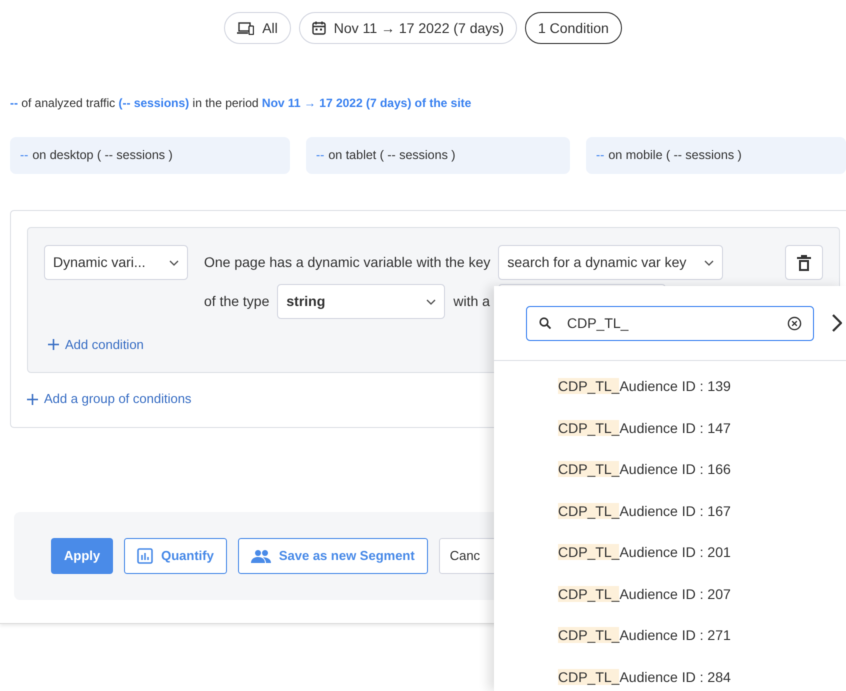  Describe the element at coordinates (573, 28) in the screenshot. I see `filter-button: 1 Condition` at that location.